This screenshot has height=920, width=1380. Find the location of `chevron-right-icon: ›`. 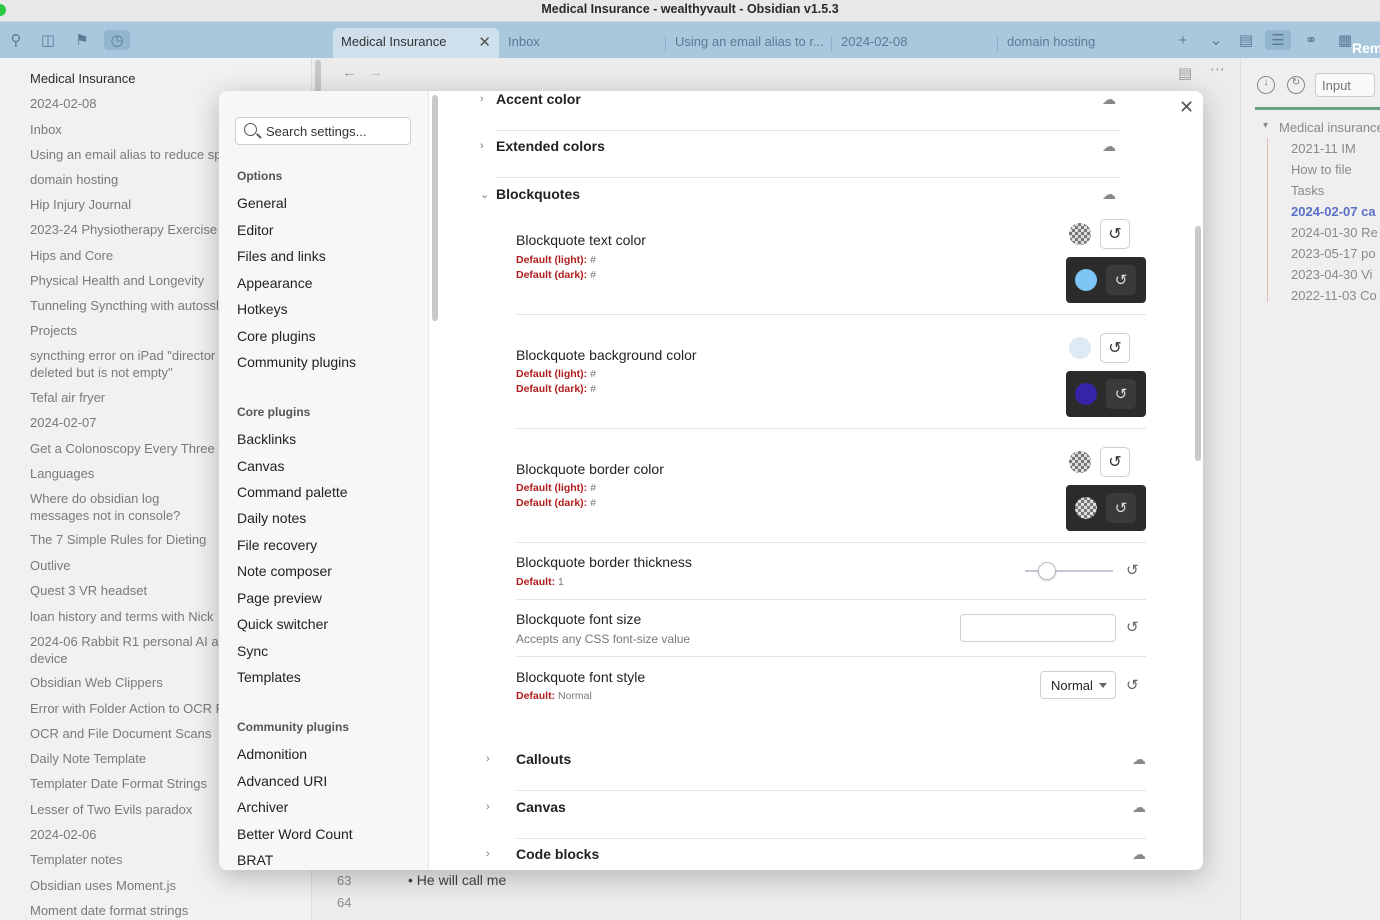

chevron-right-icon: › is located at coordinates (482, 146).